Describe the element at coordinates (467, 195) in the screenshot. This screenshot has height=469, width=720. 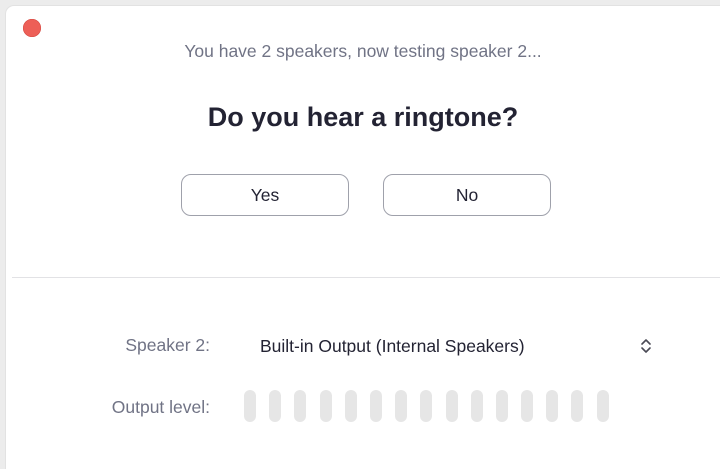
I see `no-button: No` at that location.